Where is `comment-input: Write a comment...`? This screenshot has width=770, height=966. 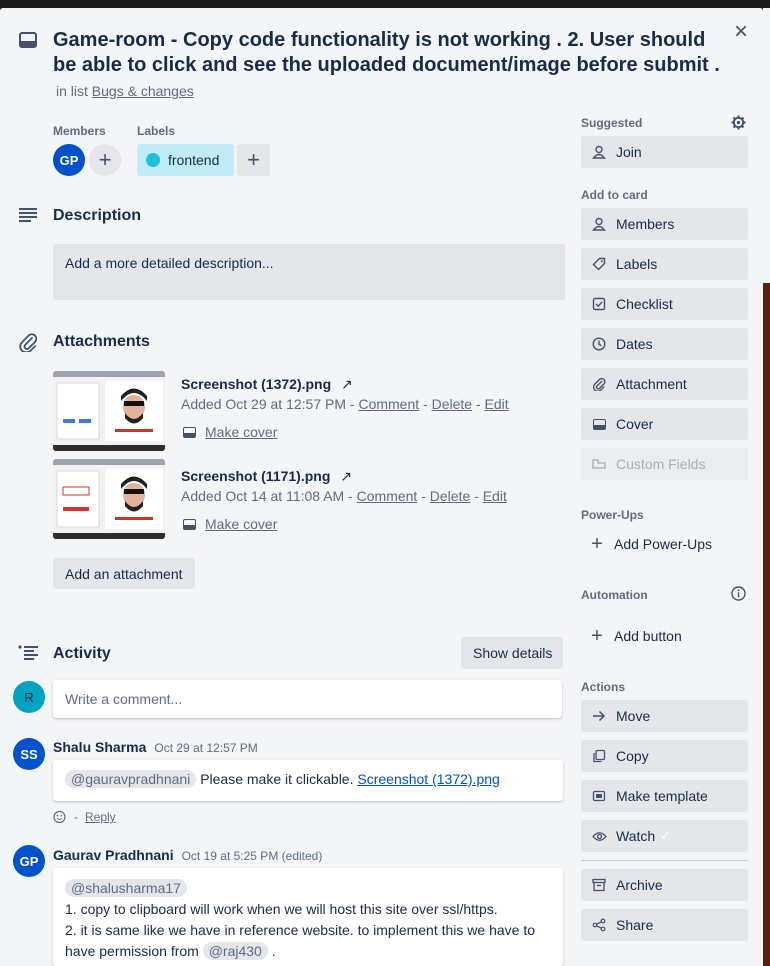
comment-input: Write a comment... is located at coordinates (307, 699).